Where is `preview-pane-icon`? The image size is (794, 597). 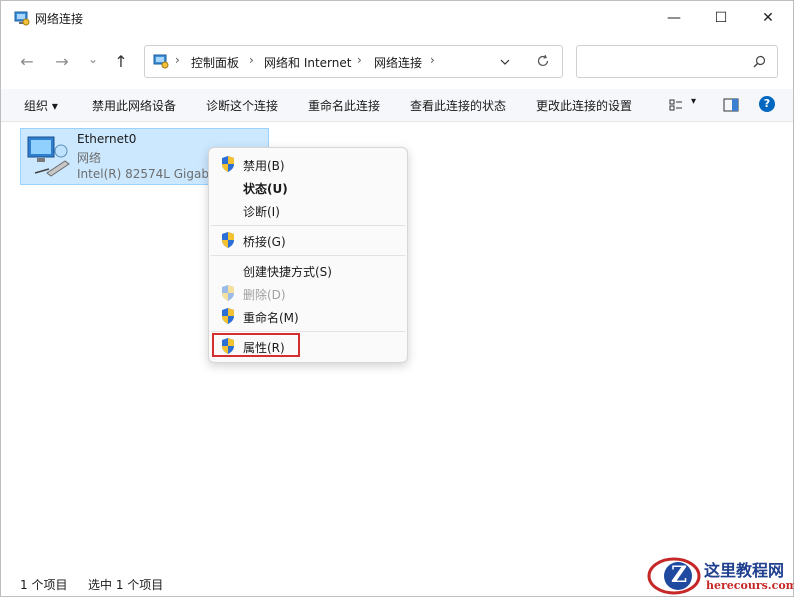 preview-pane-icon is located at coordinates (731, 105).